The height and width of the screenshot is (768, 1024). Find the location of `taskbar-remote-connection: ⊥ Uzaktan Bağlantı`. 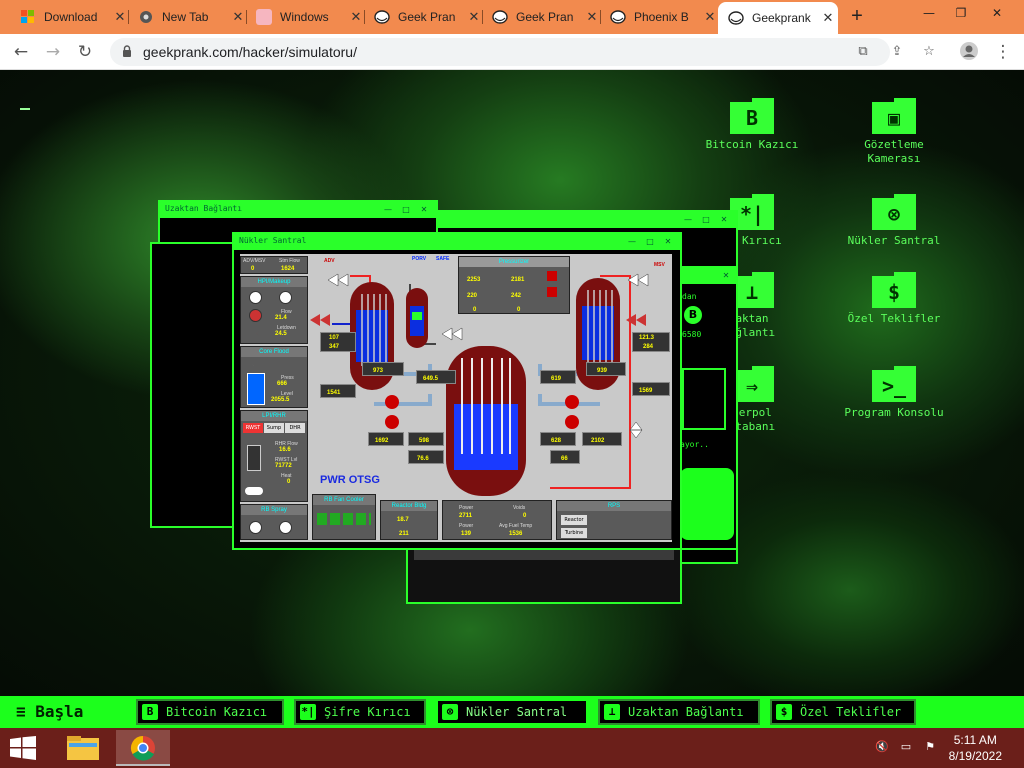

taskbar-remote-connection: ⊥ Uzaktan Bağlantı is located at coordinates (679, 712).